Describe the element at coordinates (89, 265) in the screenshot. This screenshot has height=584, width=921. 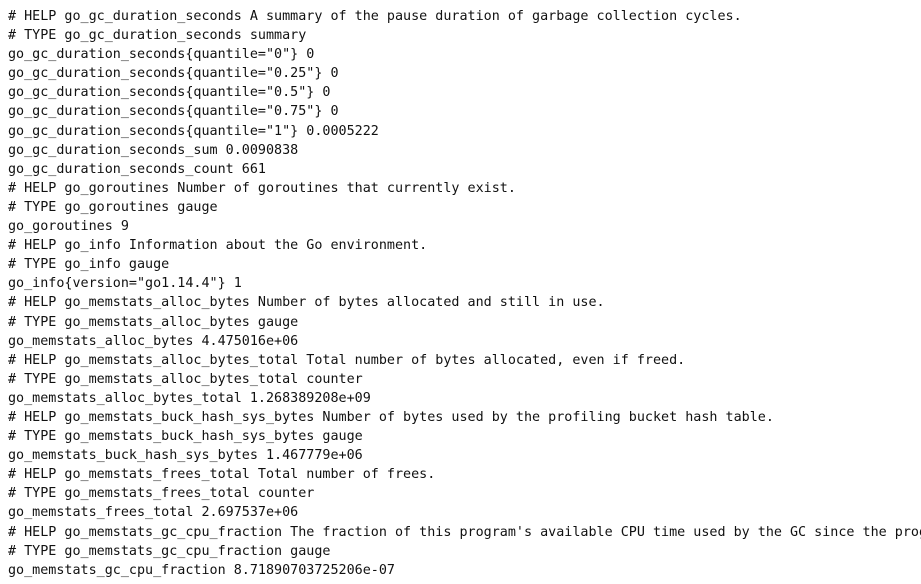
I see `metric-line: # TYPE go_info gauge` at that location.